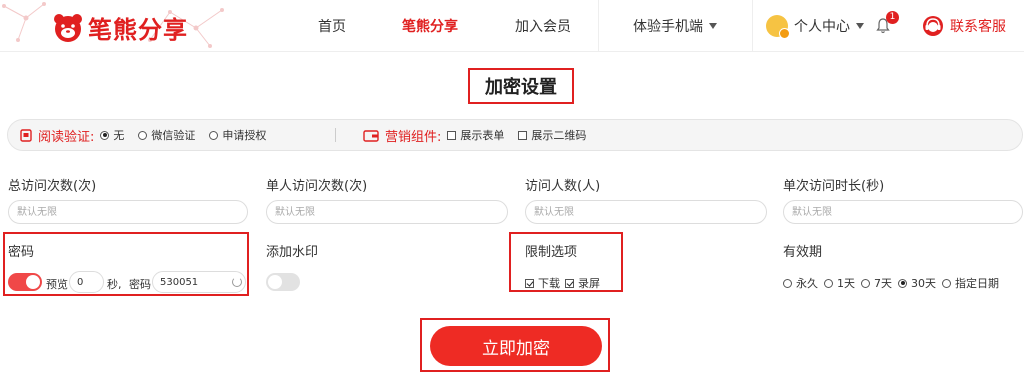 This screenshot has width=1024, height=372. I want to click on visitors-label: 访问人数(人), so click(563, 186).